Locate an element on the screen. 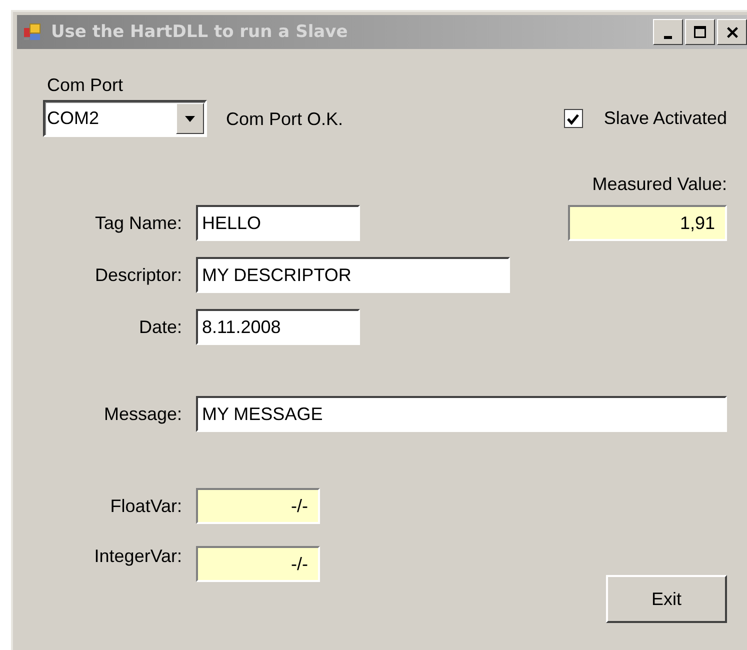 This screenshot has width=747, height=650. maximize-icon is located at coordinates (700, 32).